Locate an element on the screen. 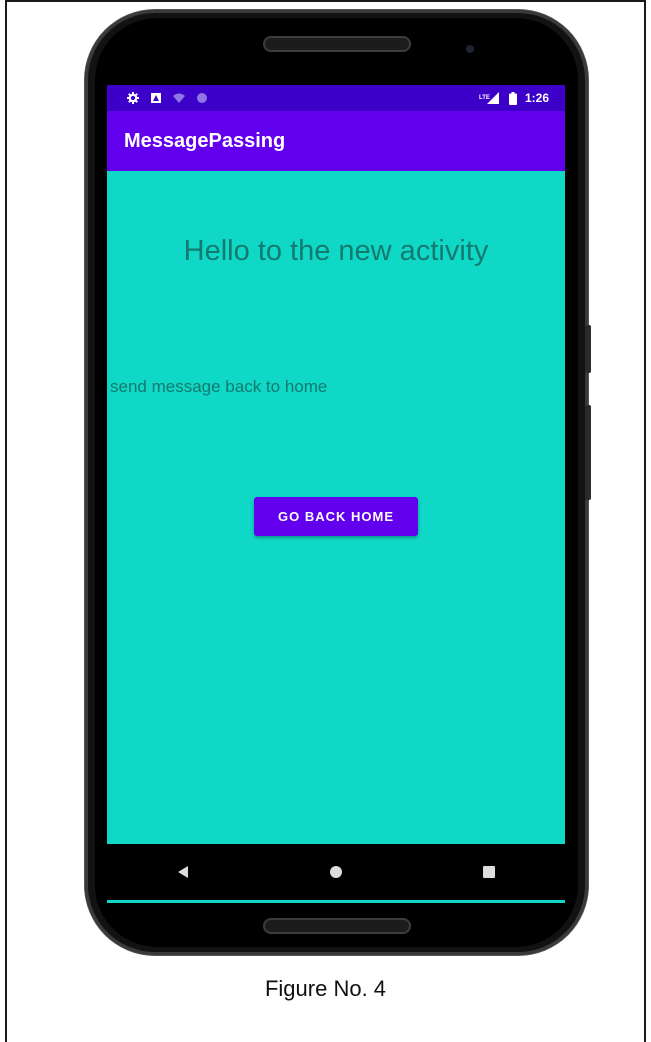 The image size is (651, 1042). power-button is located at coordinates (588, 452).